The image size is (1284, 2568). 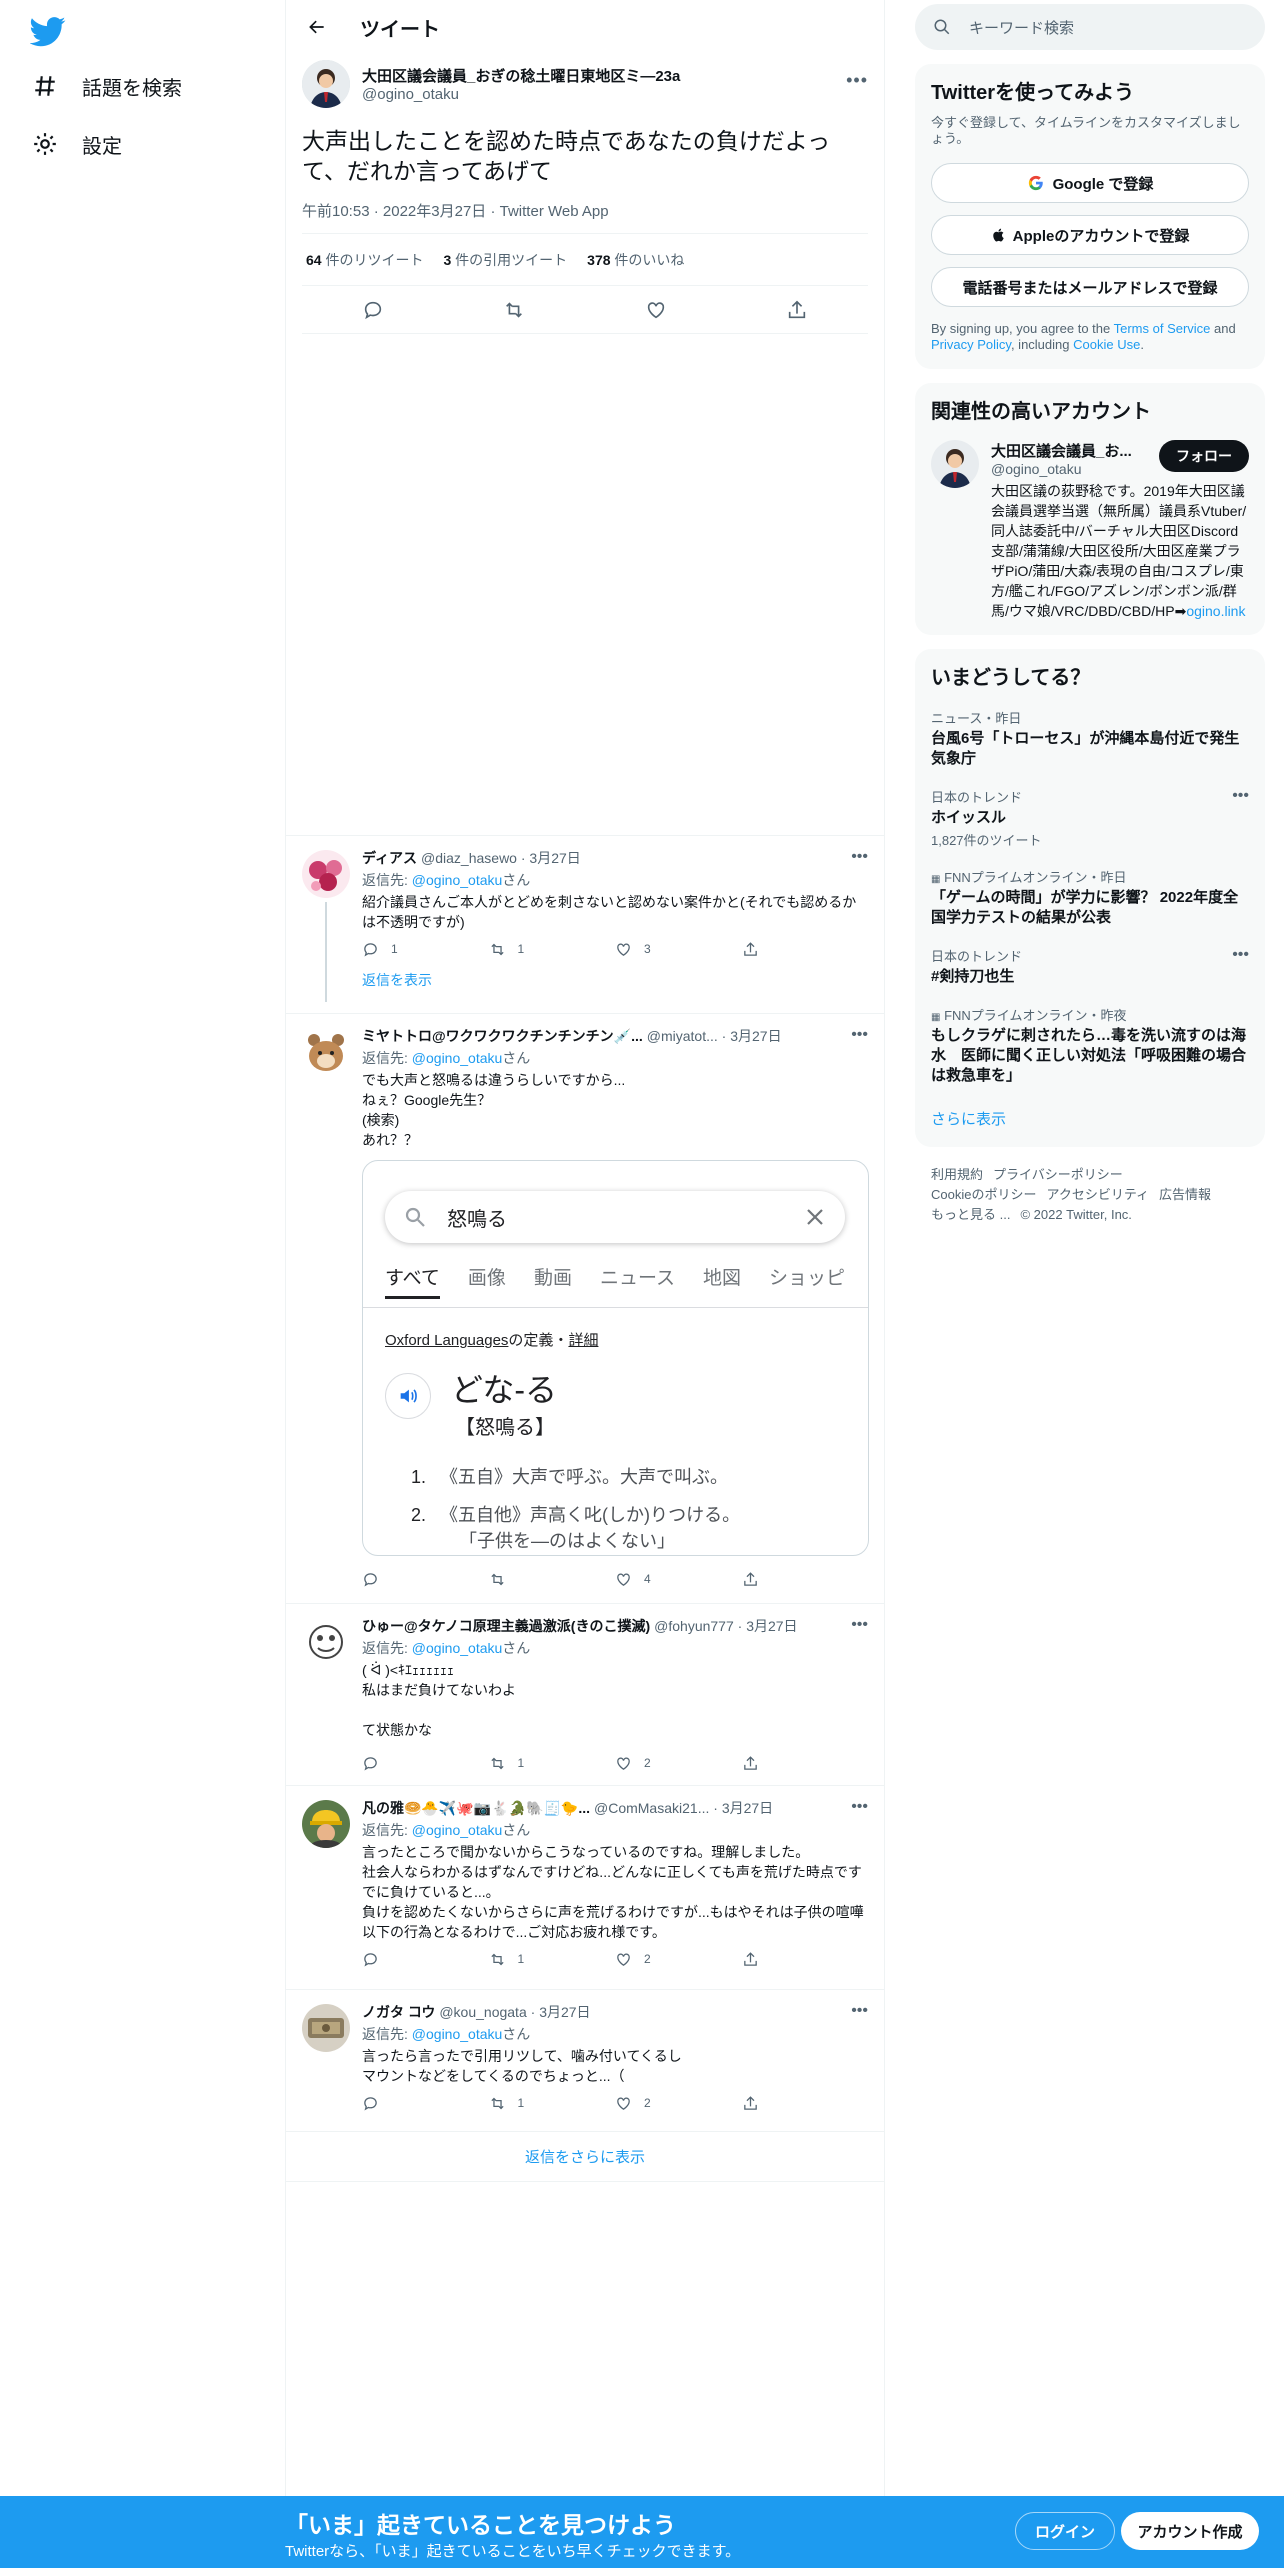 What do you see at coordinates (107, 86) in the screenshot?
I see `nav-explore: 話題を検索` at bounding box center [107, 86].